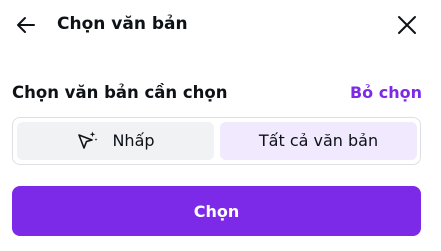  I want to click on mode-all-text-option: Tất cả văn bản, so click(318, 141).